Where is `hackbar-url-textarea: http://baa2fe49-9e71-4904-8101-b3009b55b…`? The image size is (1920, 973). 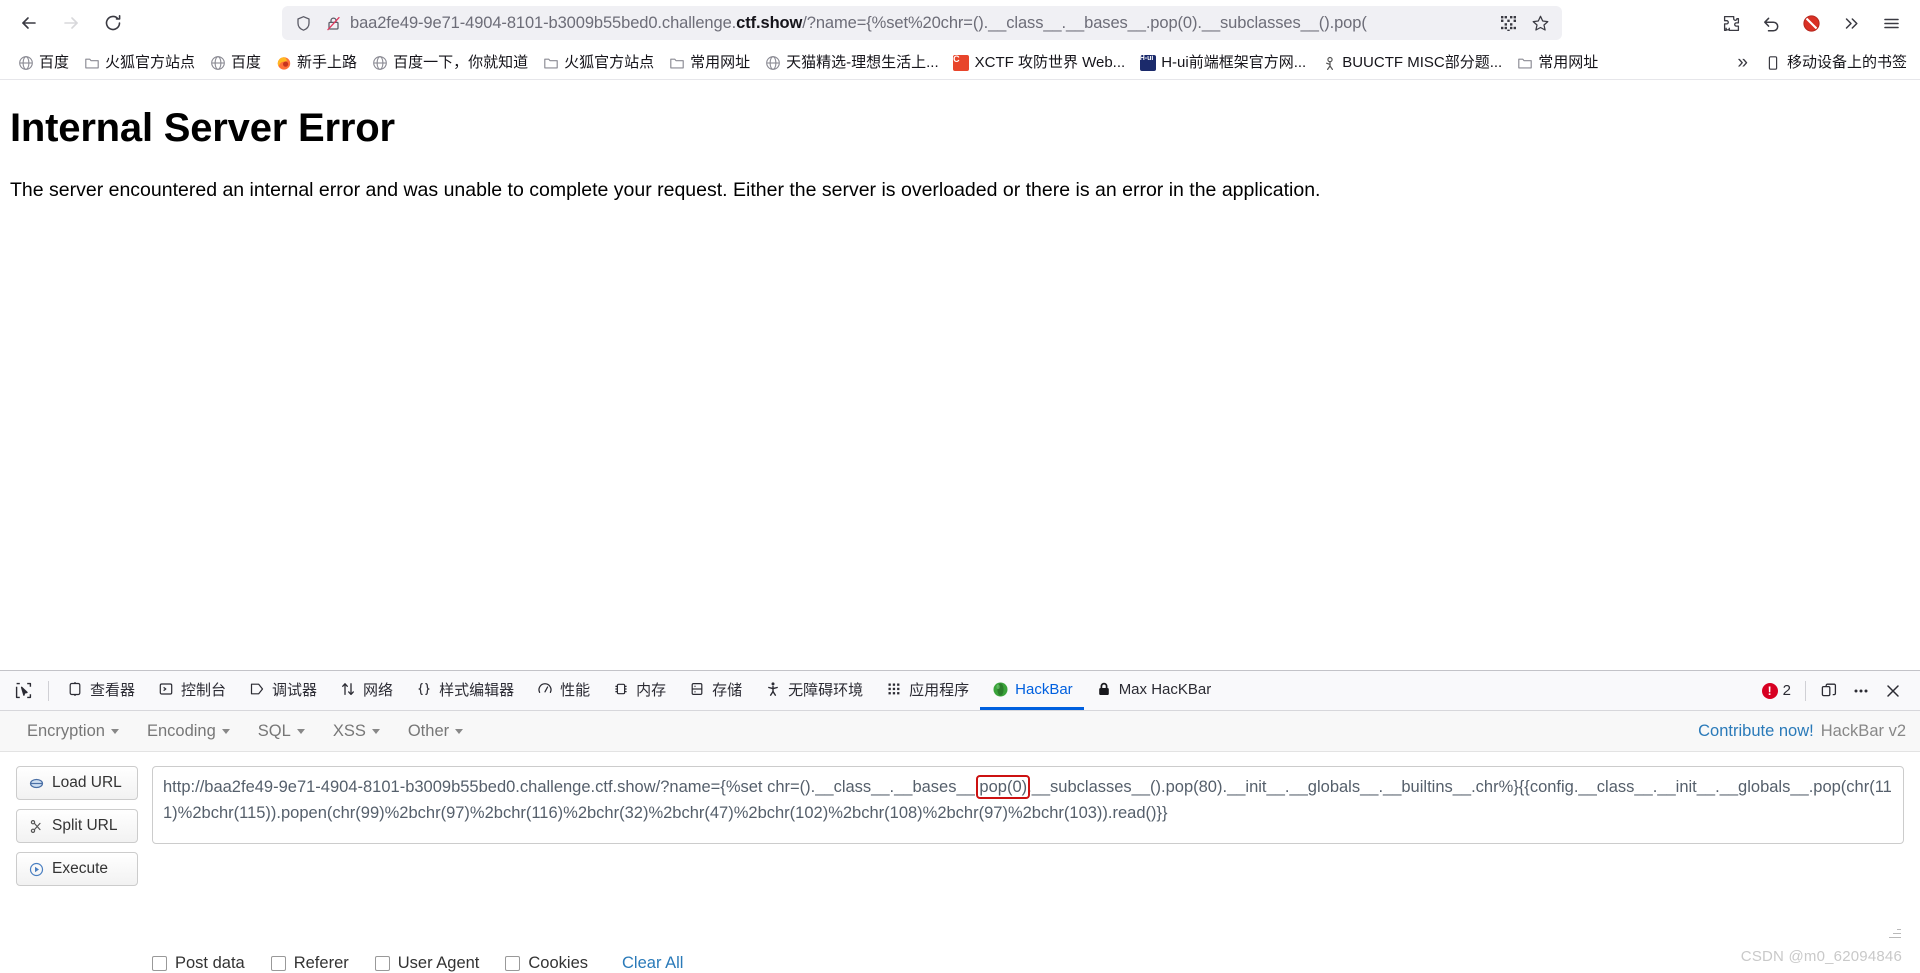
hackbar-url-textarea: http://baa2fe49-9e71-4904-8101-b3009b55b… is located at coordinates (1028, 805).